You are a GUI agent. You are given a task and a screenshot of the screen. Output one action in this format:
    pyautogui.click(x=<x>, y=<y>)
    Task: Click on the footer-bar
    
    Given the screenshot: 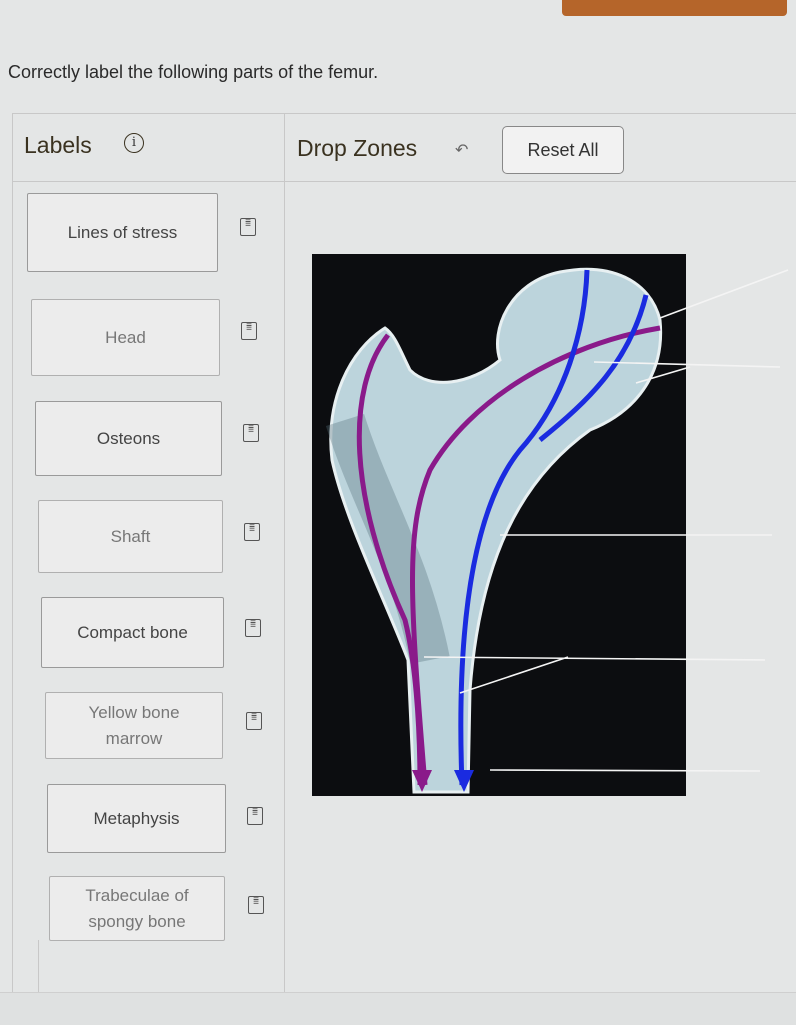 What is the action you would take?
    pyautogui.click(x=398, y=1008)
    